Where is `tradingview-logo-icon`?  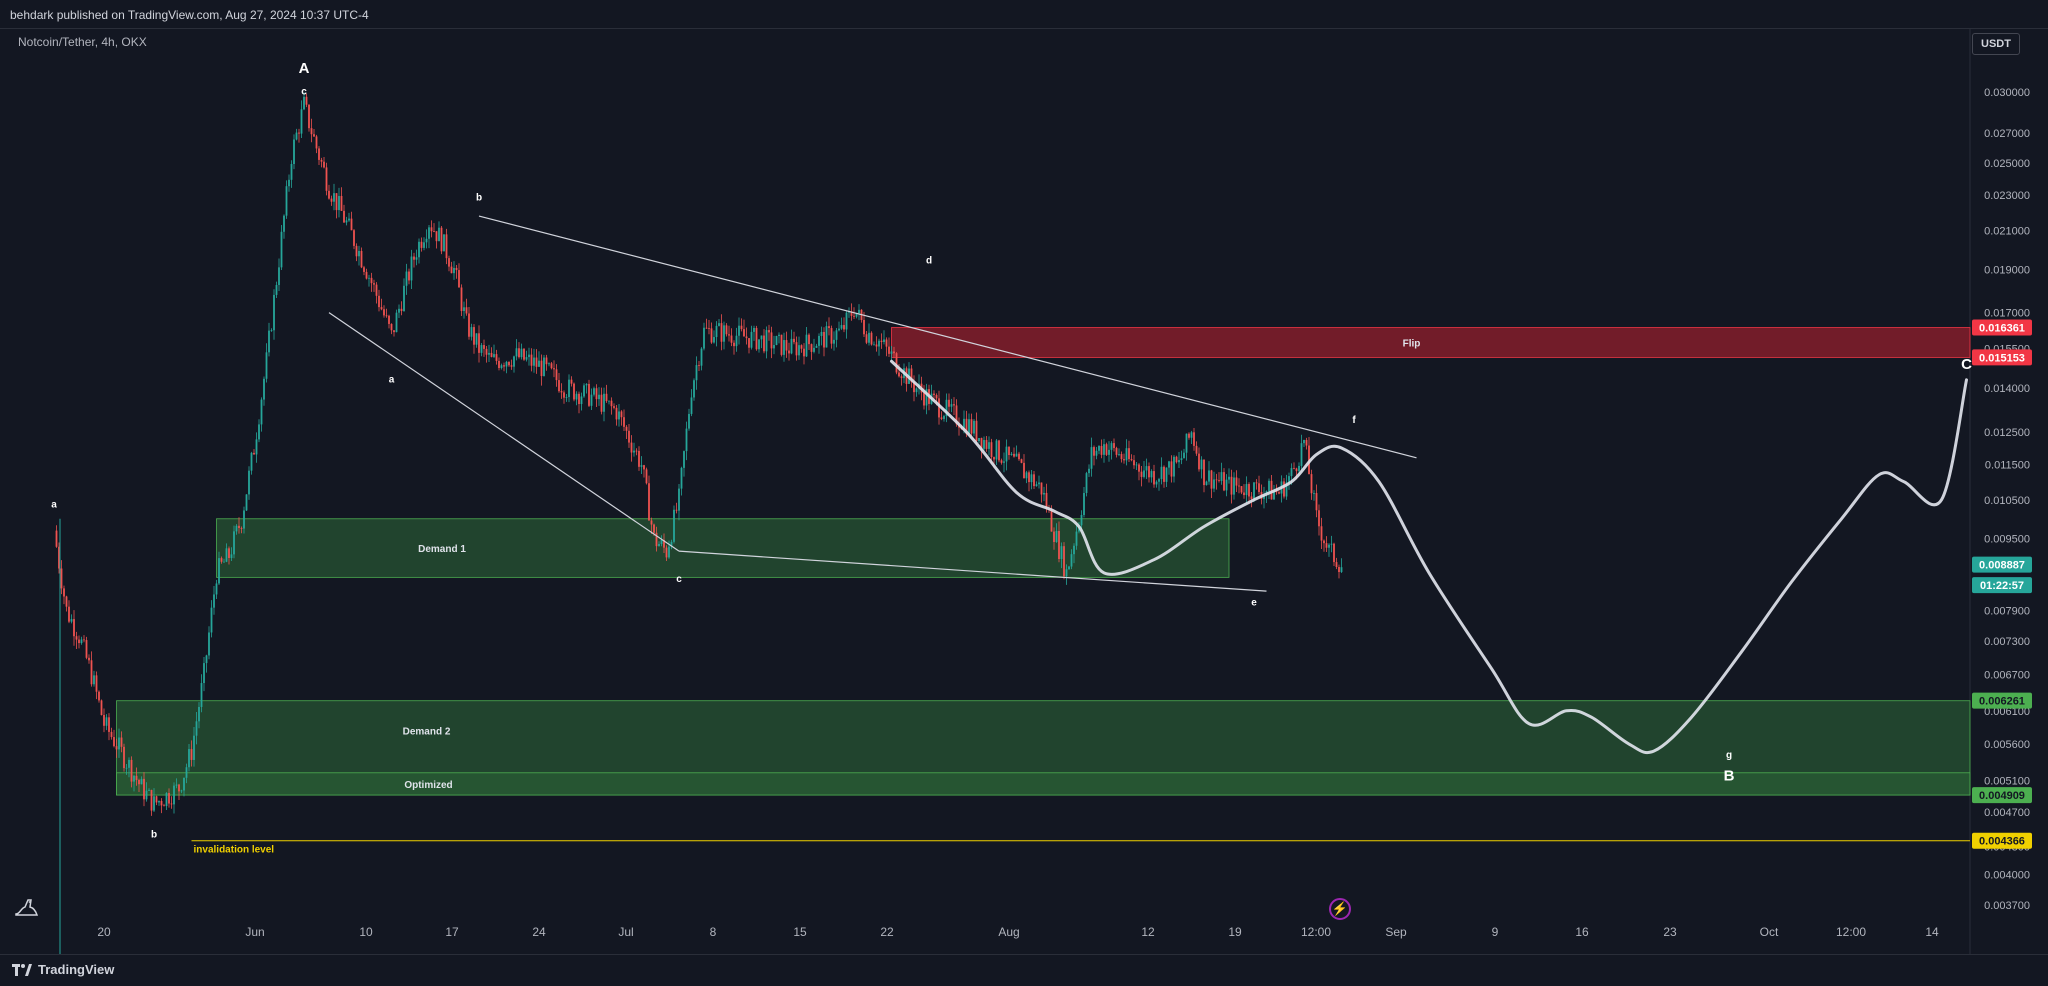
tradingview-logo-icon is located at coordinates (22, 969).